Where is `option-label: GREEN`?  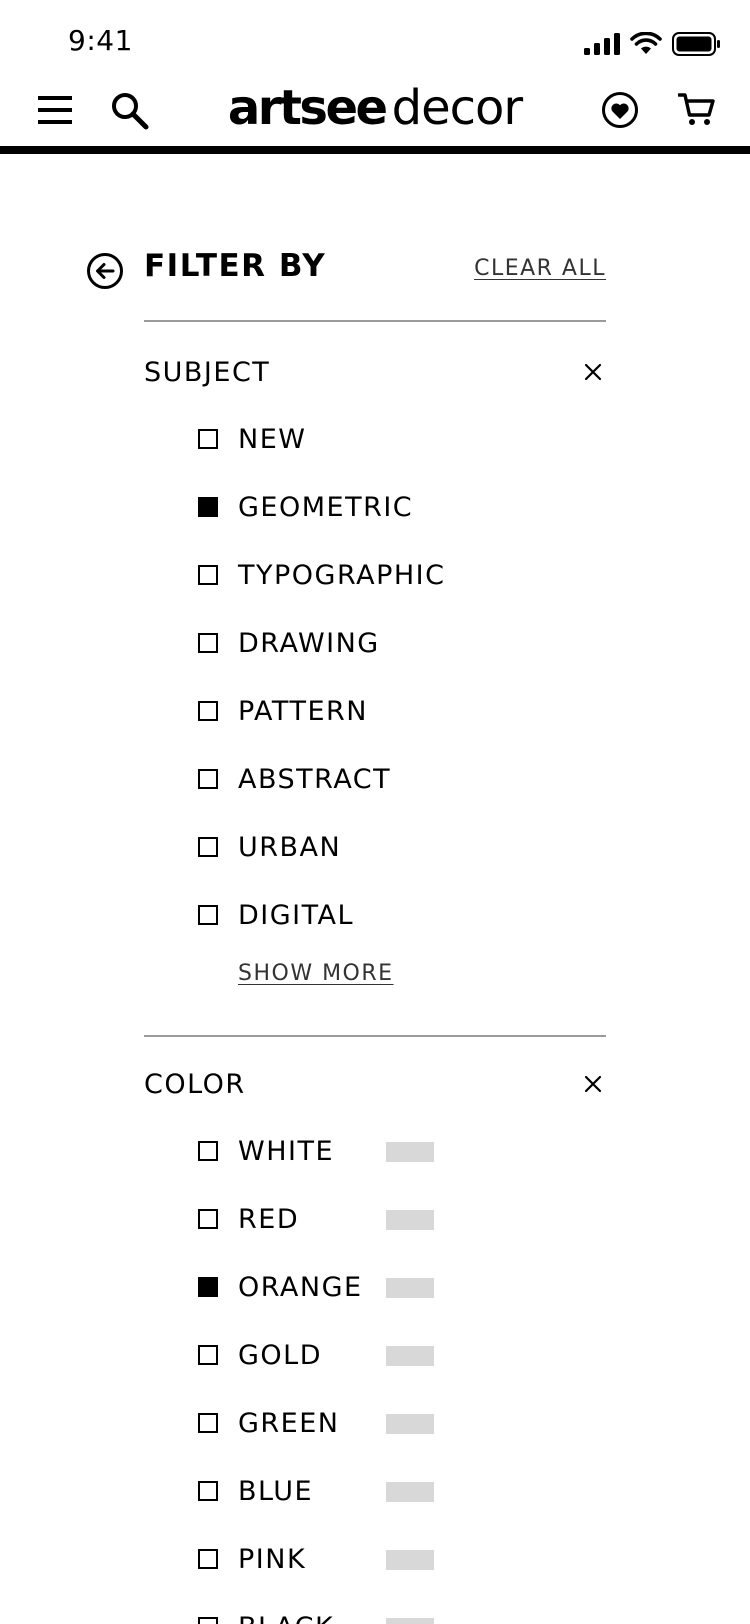
option-label: GREEN is located at coordinates (289, 1423).